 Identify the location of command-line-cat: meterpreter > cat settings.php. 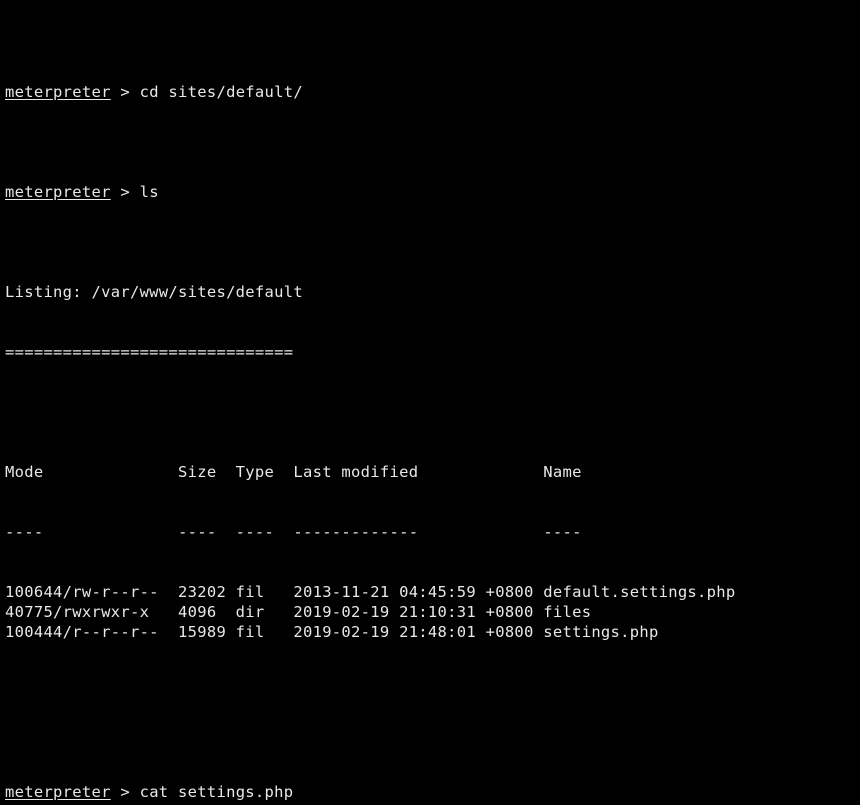
(432, 792).